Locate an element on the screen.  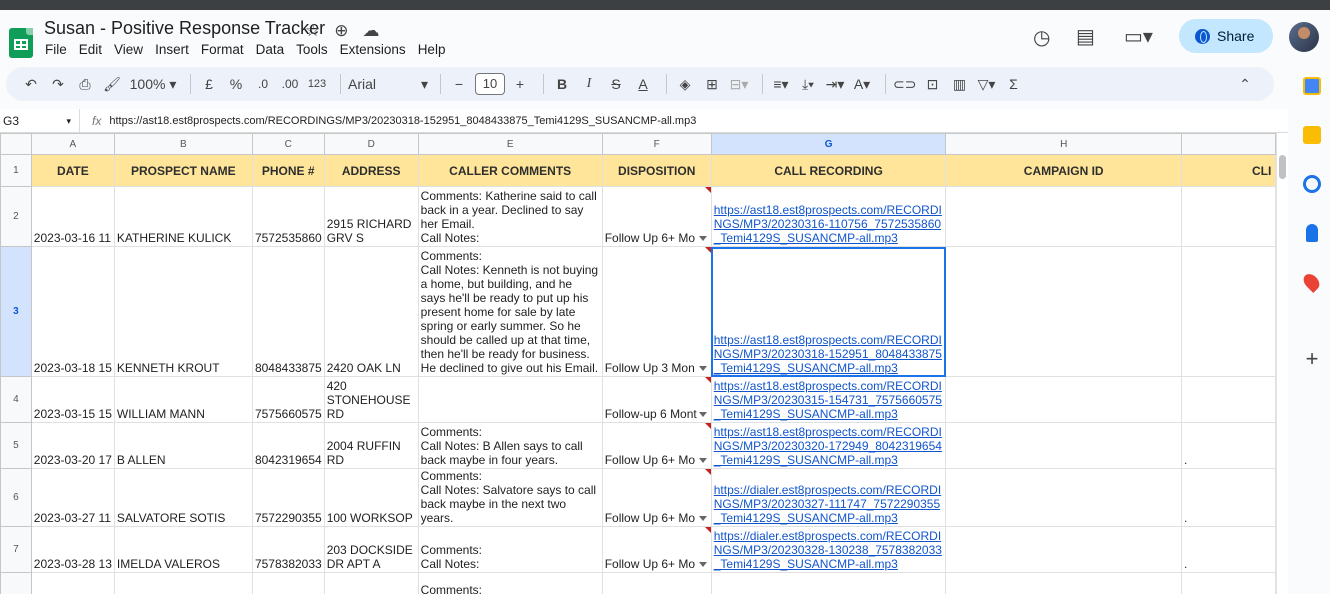
header-disposition: DISPOSITION is located at coordinates (656, 170).